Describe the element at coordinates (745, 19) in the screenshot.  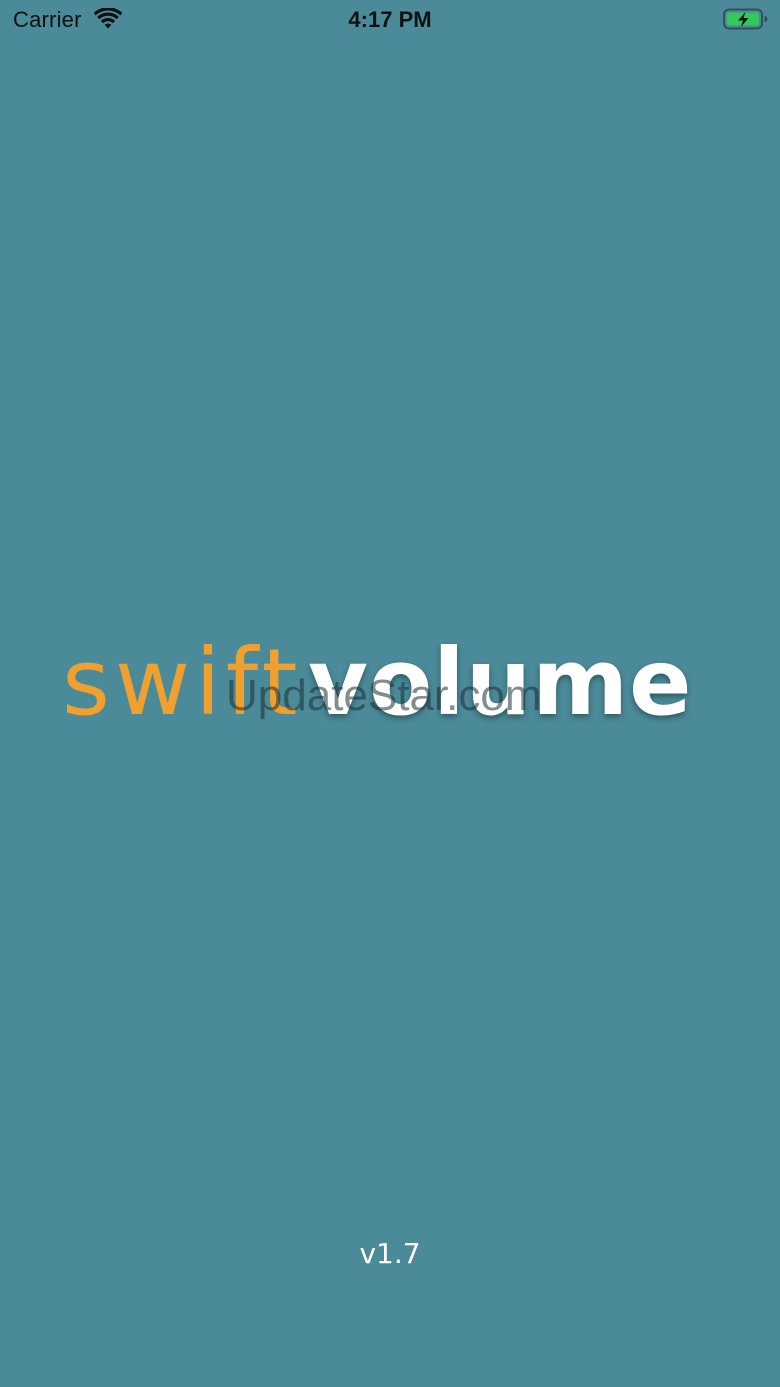
I see `battery-charging-icon` at that location.